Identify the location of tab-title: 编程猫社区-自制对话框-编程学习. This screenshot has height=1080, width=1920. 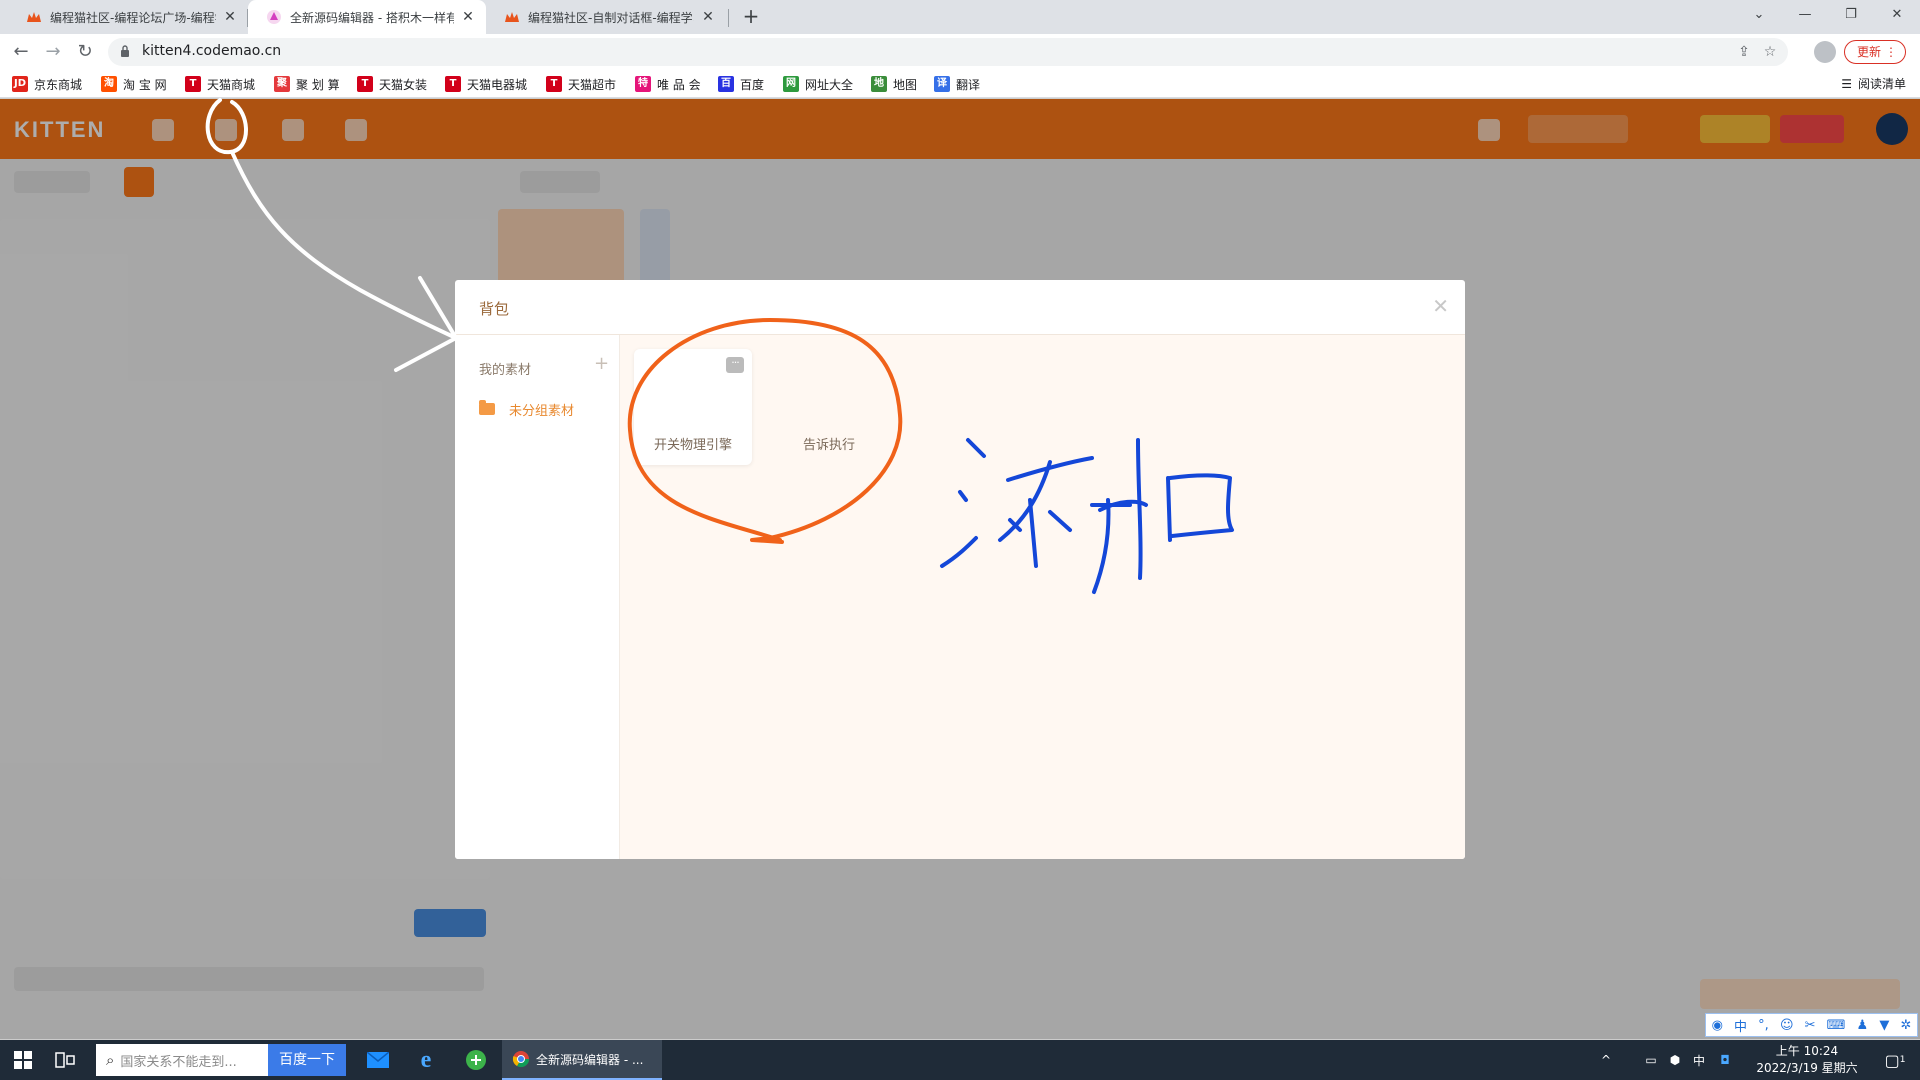
(611, 17).